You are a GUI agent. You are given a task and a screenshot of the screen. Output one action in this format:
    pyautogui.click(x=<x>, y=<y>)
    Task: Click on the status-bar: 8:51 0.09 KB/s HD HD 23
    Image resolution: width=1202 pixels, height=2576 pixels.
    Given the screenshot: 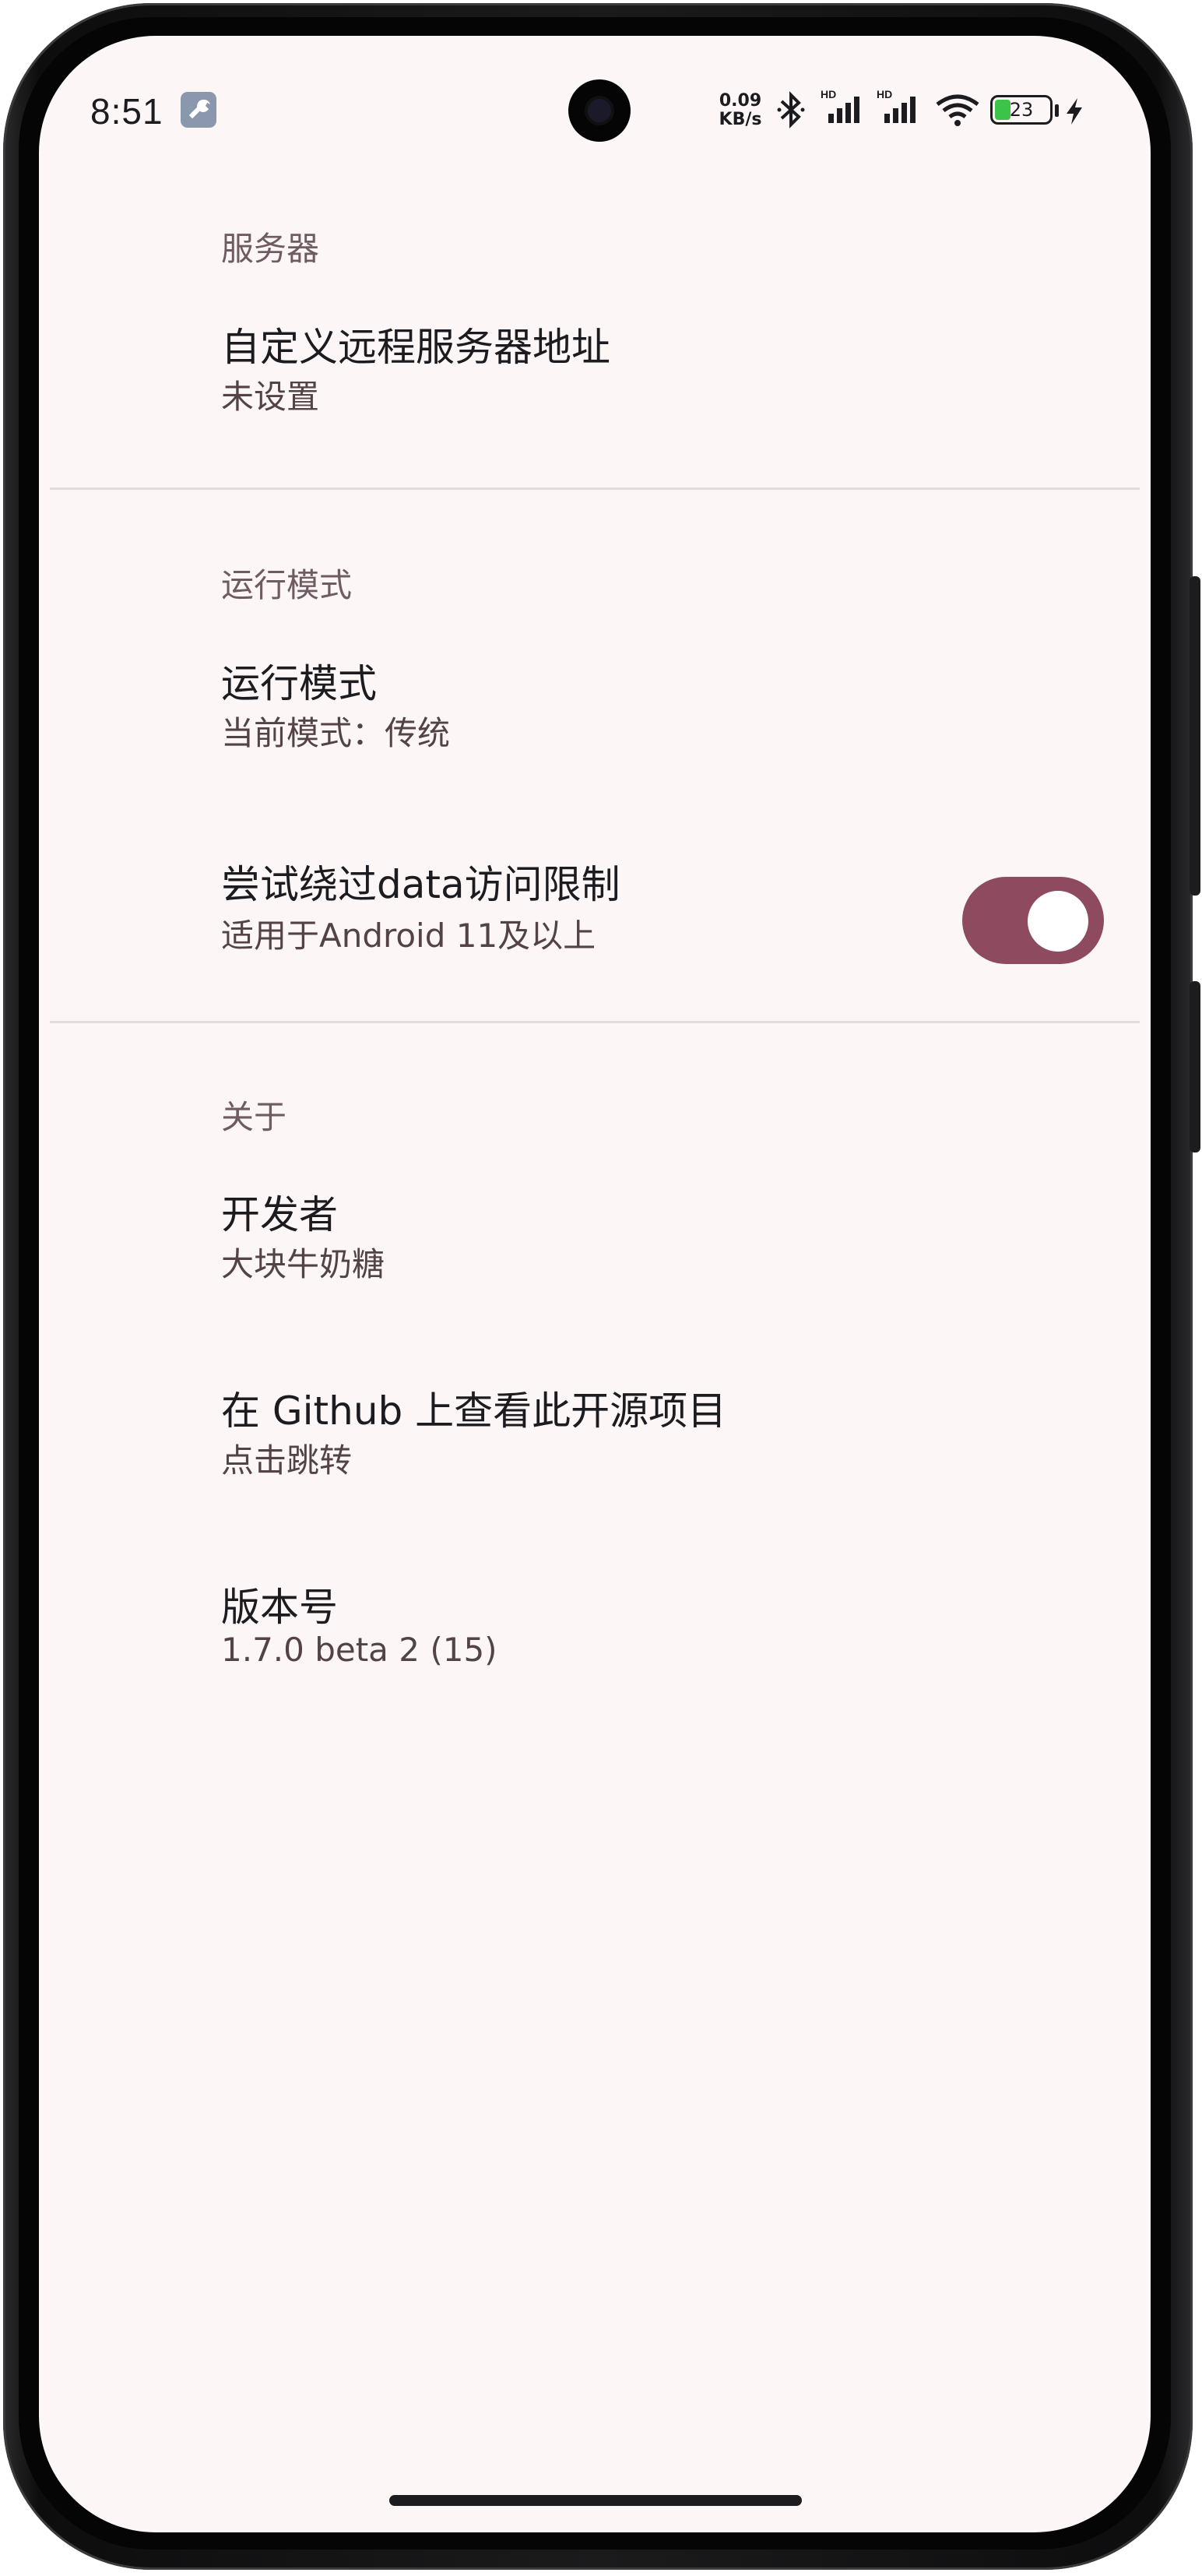 What is the action you would take?
    pyautogui.click(x=595, y=94)
    